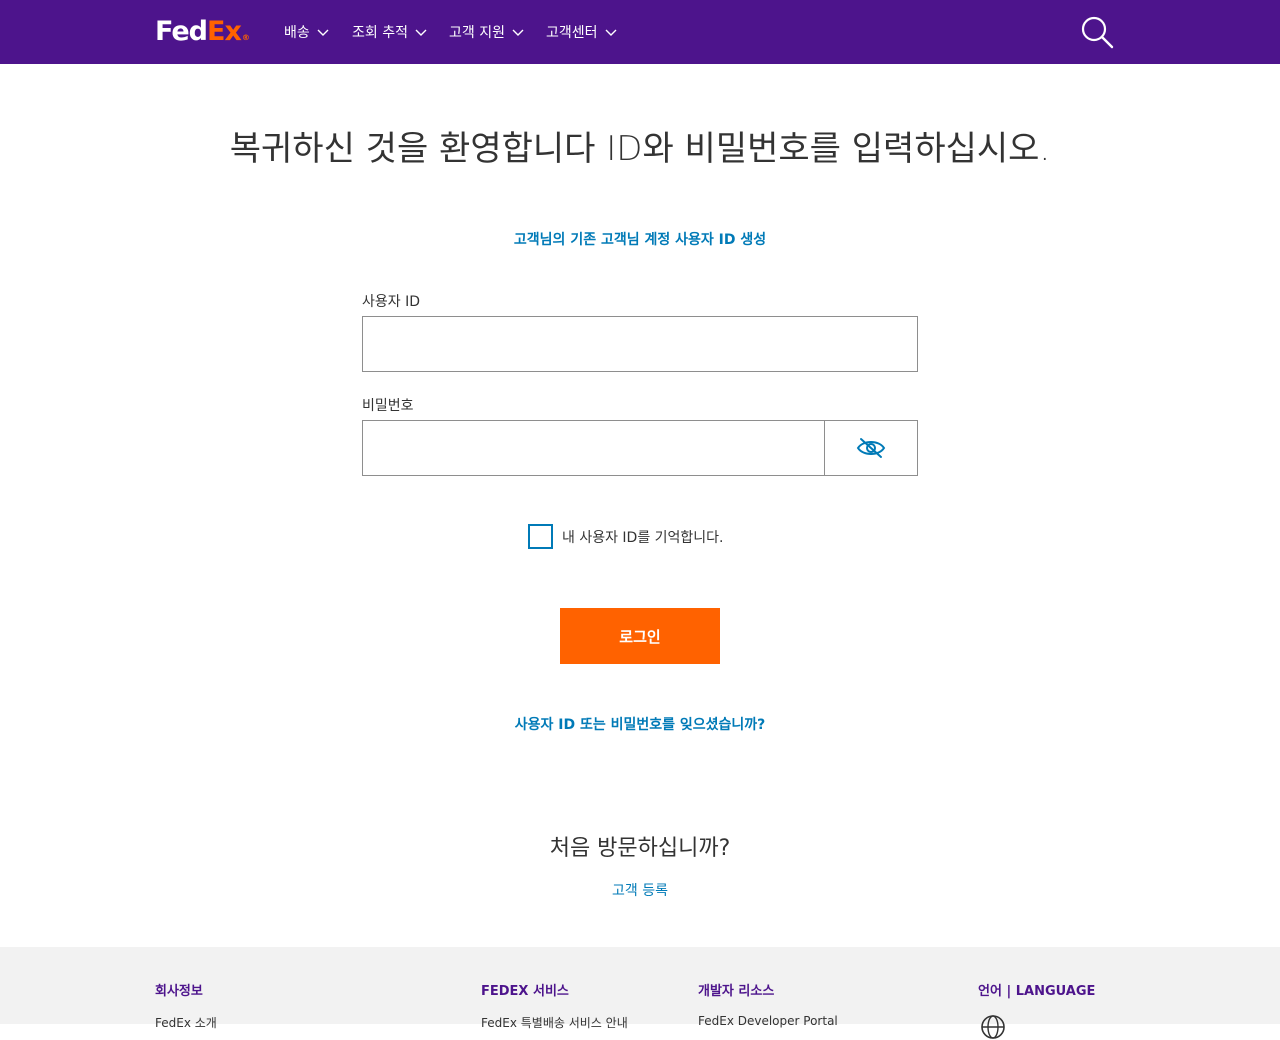 The image size is (1280, 1040). What do you see at coordinates (640, 32) in the screenshot?
I see `site-header: FedEx® 배송 조회 추적 고객 지원 고객센터` at bounding box center [640, 32].